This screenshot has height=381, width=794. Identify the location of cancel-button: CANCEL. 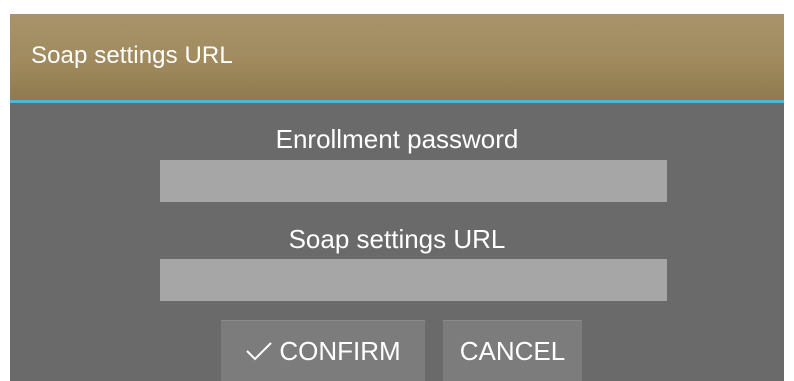
(512, 350).